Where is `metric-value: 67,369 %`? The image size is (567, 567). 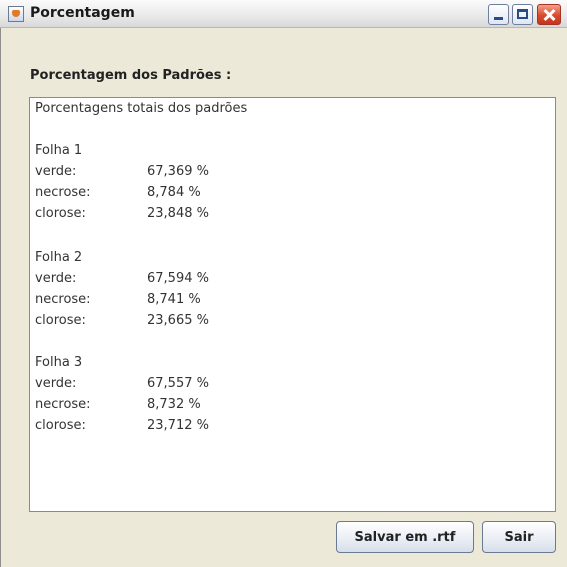 metric-value: 67,369 % is located at coordinates (178, 171).